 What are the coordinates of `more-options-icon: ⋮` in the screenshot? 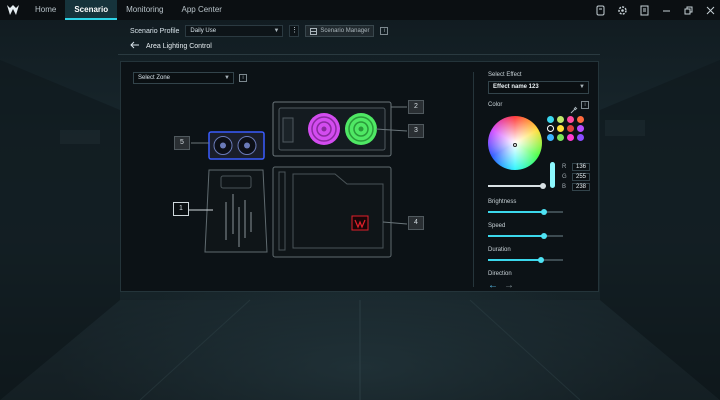 It's located at (294, 31).